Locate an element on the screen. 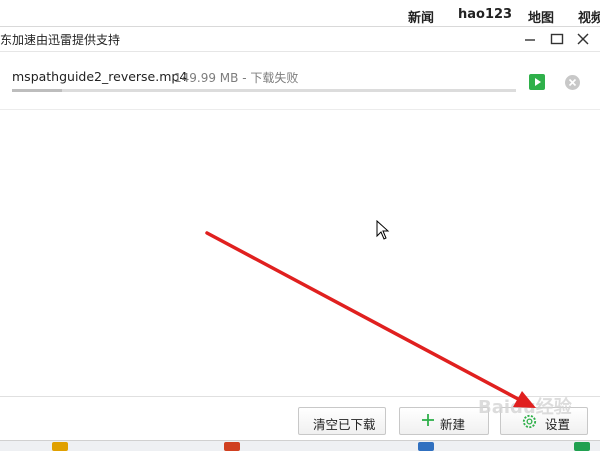  window-title: 东加速由迅雷提供支持 is located at coordinates (60, 40).